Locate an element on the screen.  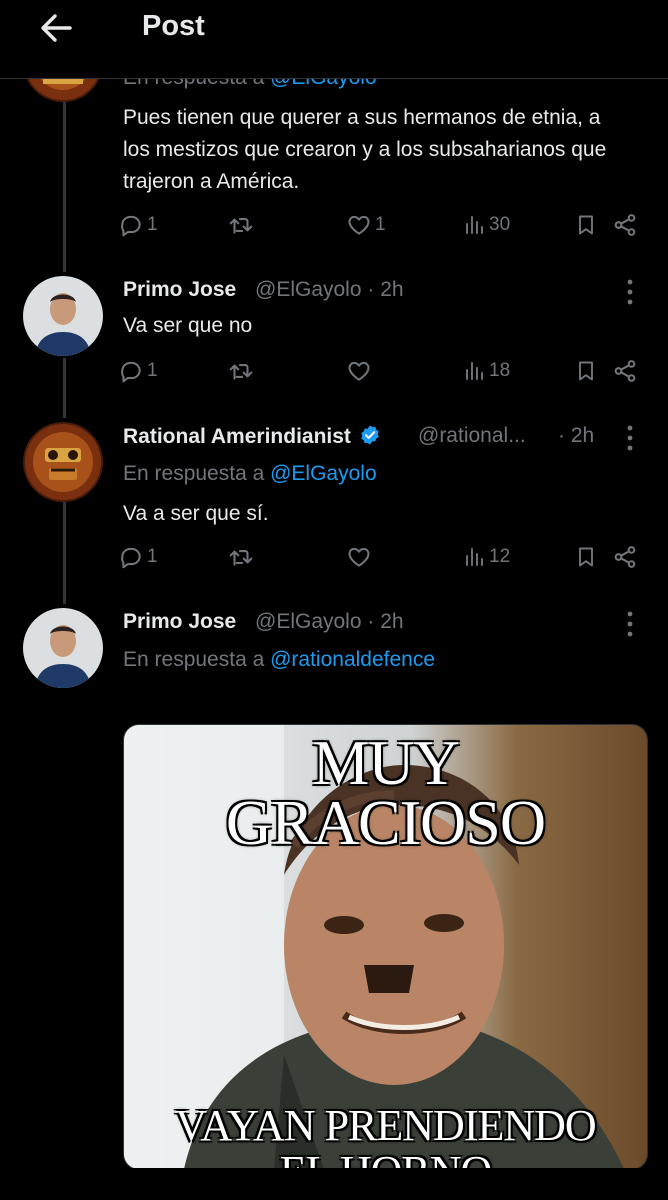
view-count: 12 is located at coordinates (500, 556).